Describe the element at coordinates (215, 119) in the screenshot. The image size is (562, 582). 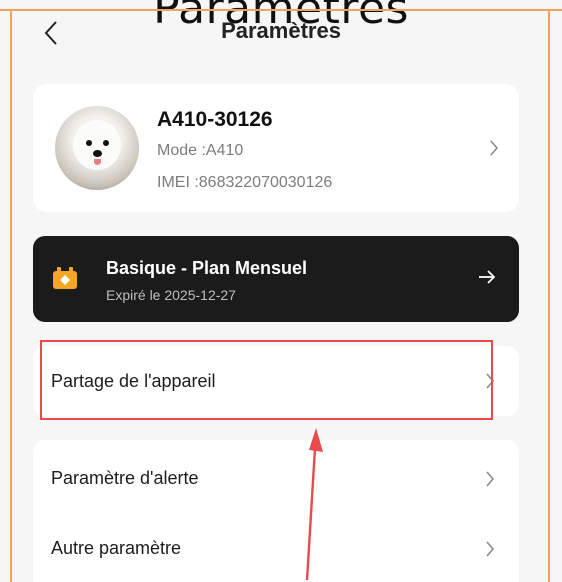
I see `device-name: A410-30126` at that location.